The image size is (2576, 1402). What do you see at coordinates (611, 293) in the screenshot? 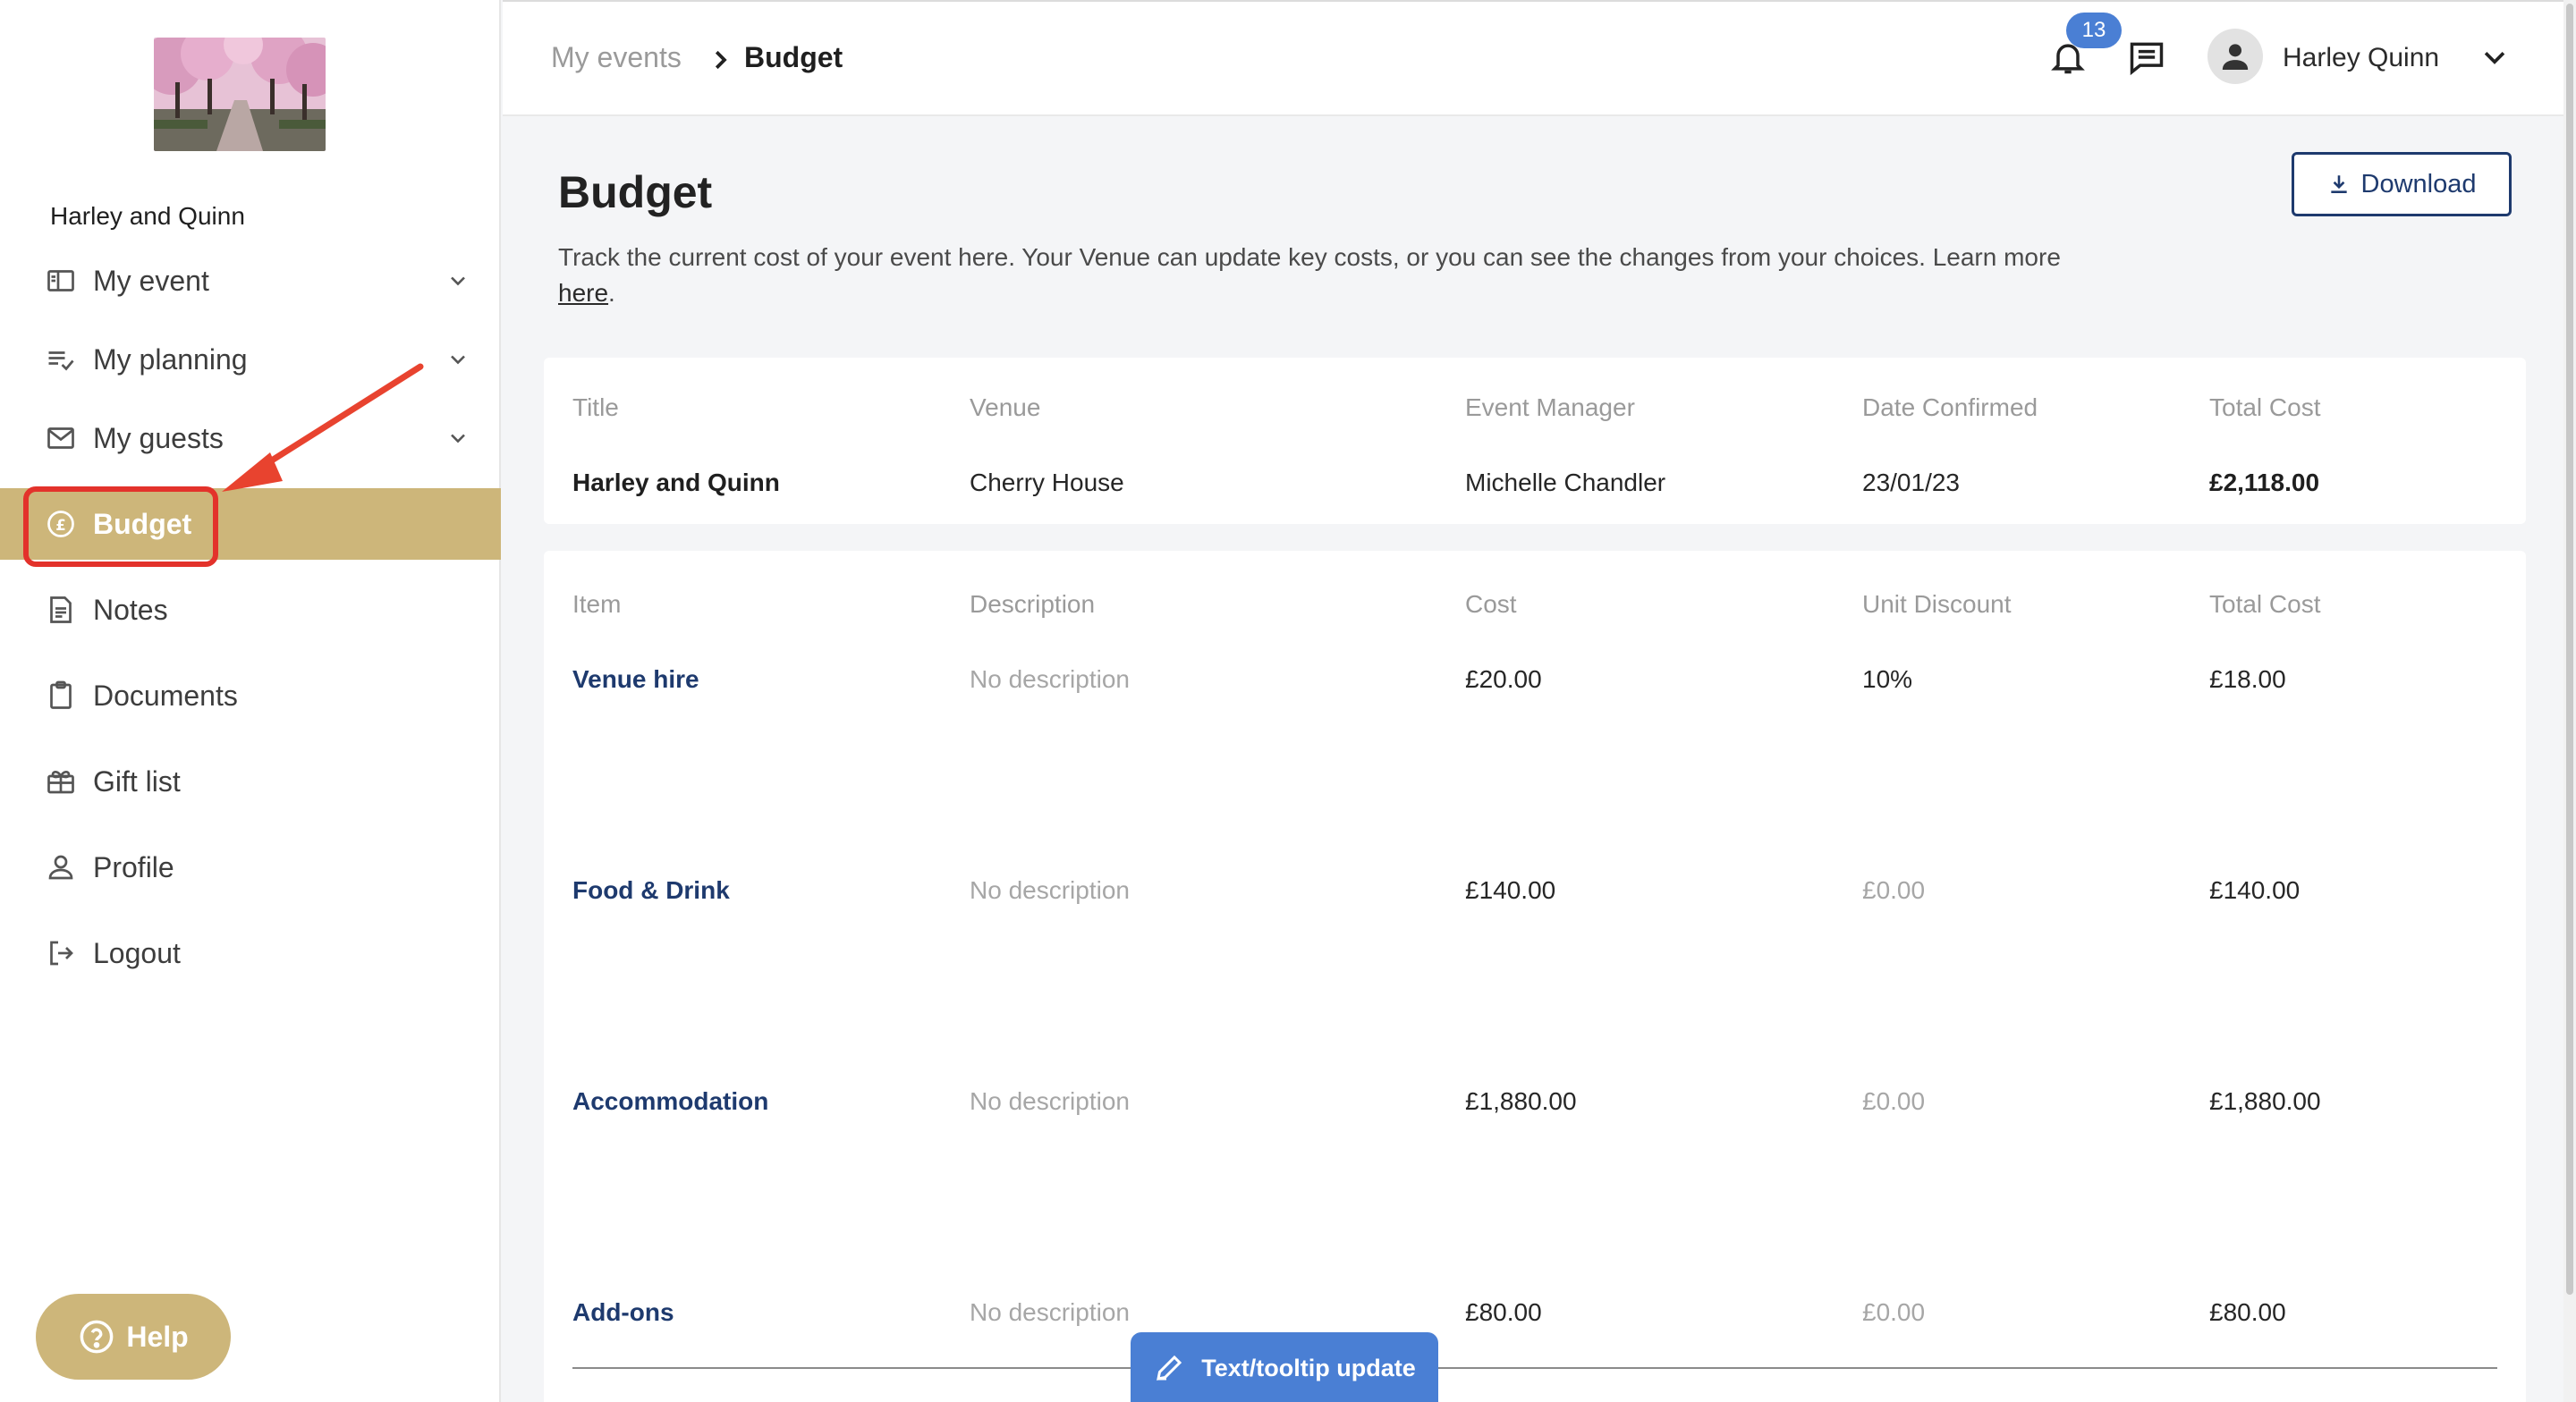
I see `description-end: .` at bounding box center [611, 293].